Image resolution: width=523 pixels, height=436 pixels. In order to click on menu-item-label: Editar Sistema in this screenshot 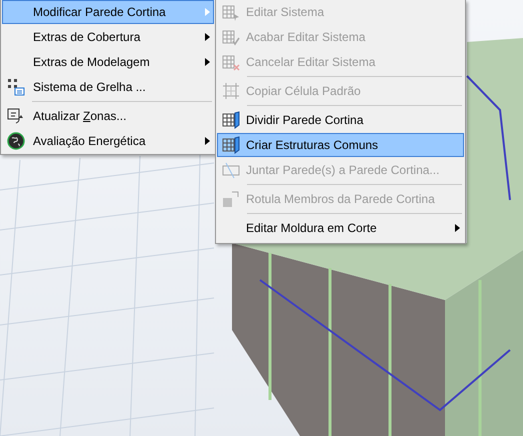, I will do `click(285, 12)`.